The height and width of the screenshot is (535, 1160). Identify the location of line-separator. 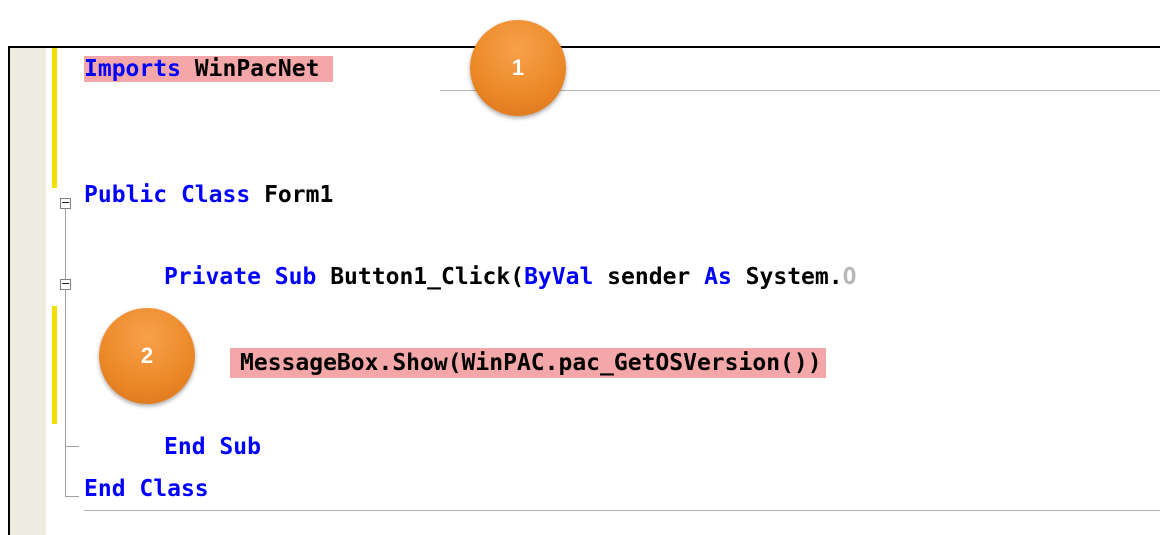
(622, 510).